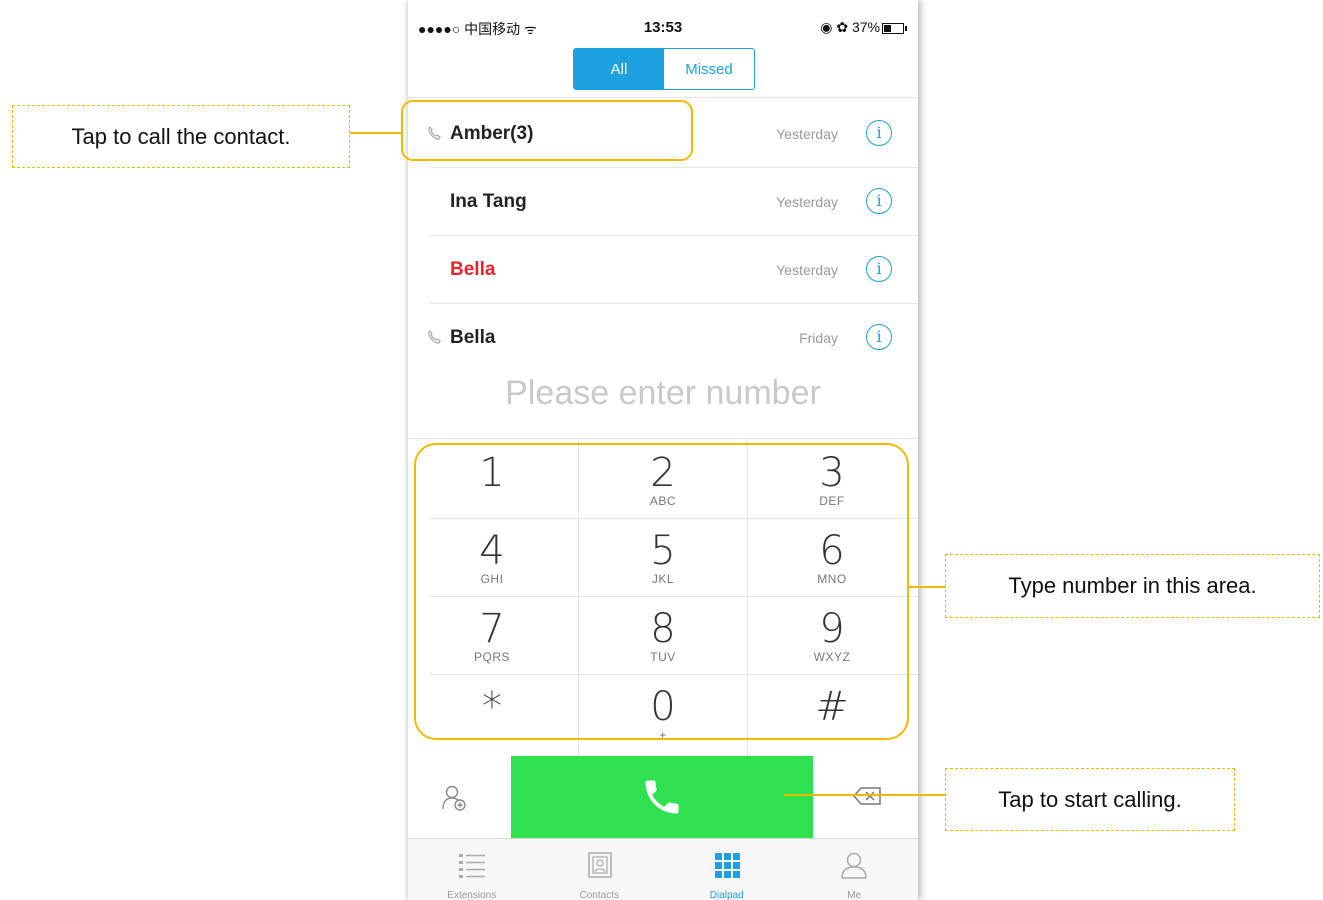 This screenshot has height=900, width=1323. I want to click on contacts-book-icon, so click(600, 865).